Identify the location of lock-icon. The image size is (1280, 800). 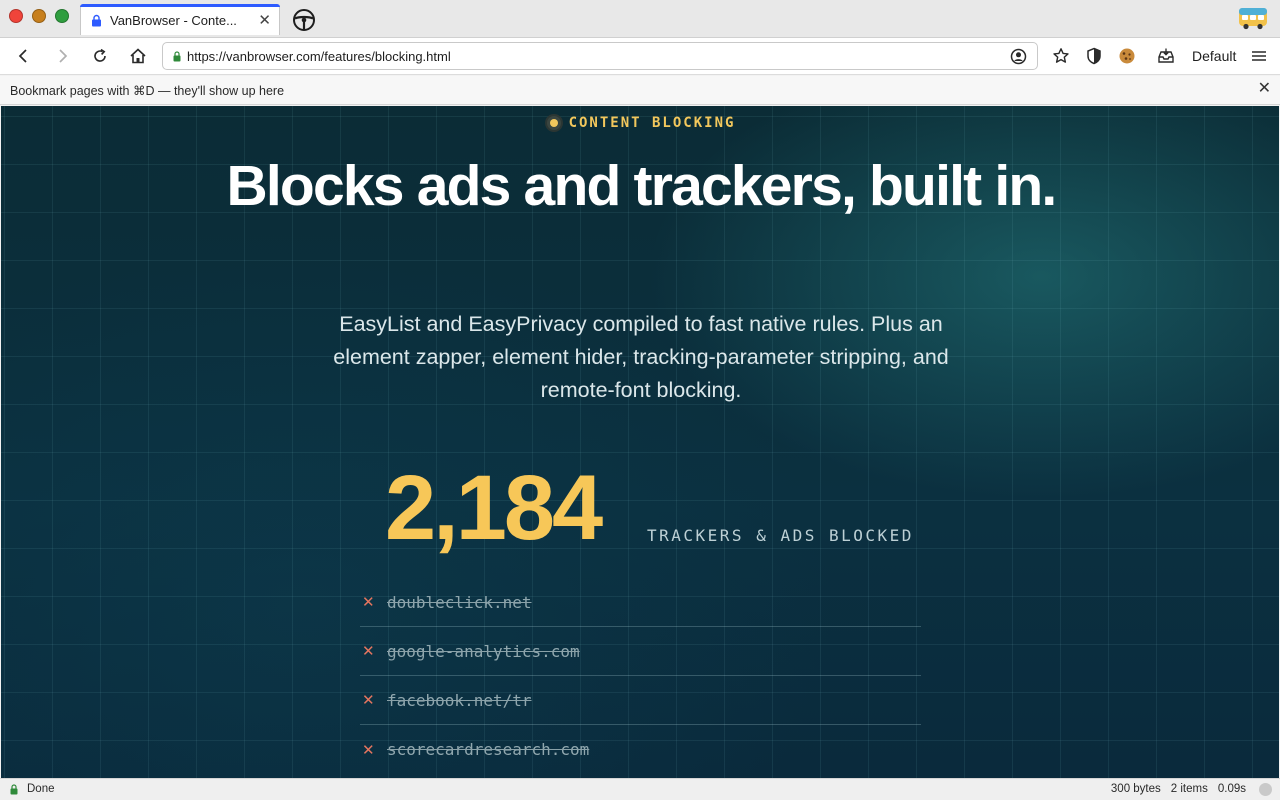
(96, 20).